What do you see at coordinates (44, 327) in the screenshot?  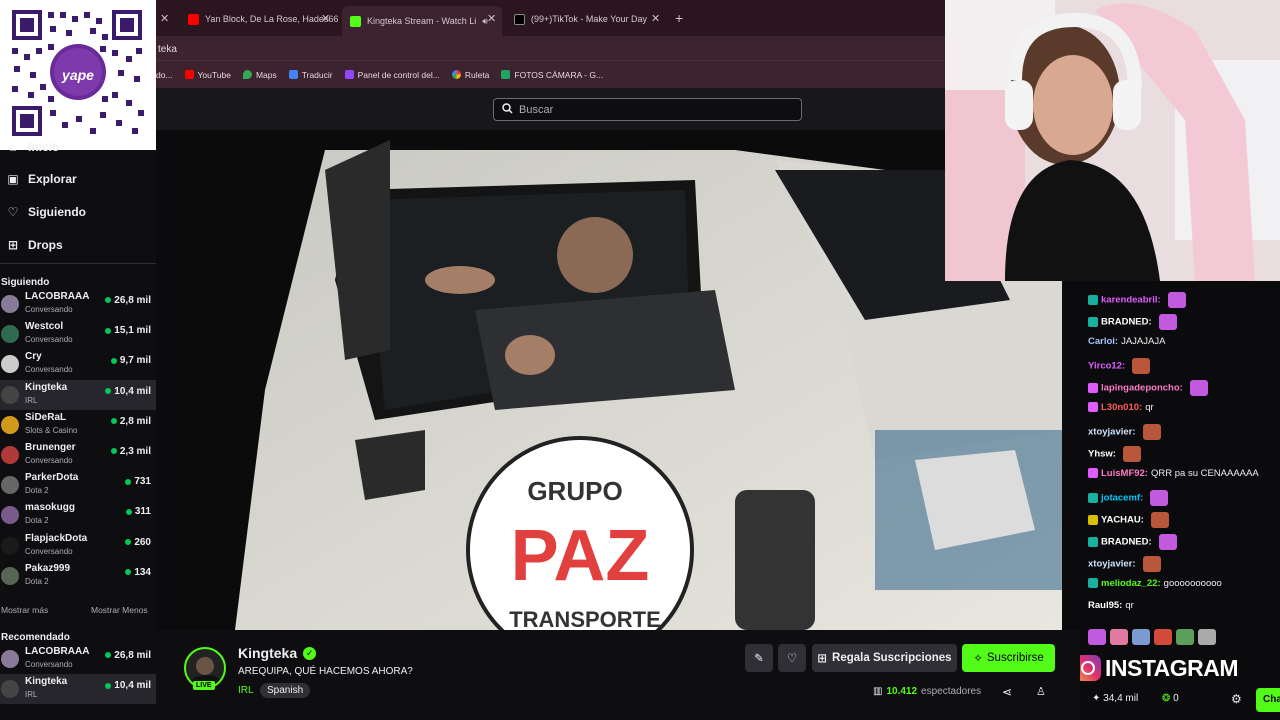 I see `channel-name: Westcol` at bounding box center [44, 327].